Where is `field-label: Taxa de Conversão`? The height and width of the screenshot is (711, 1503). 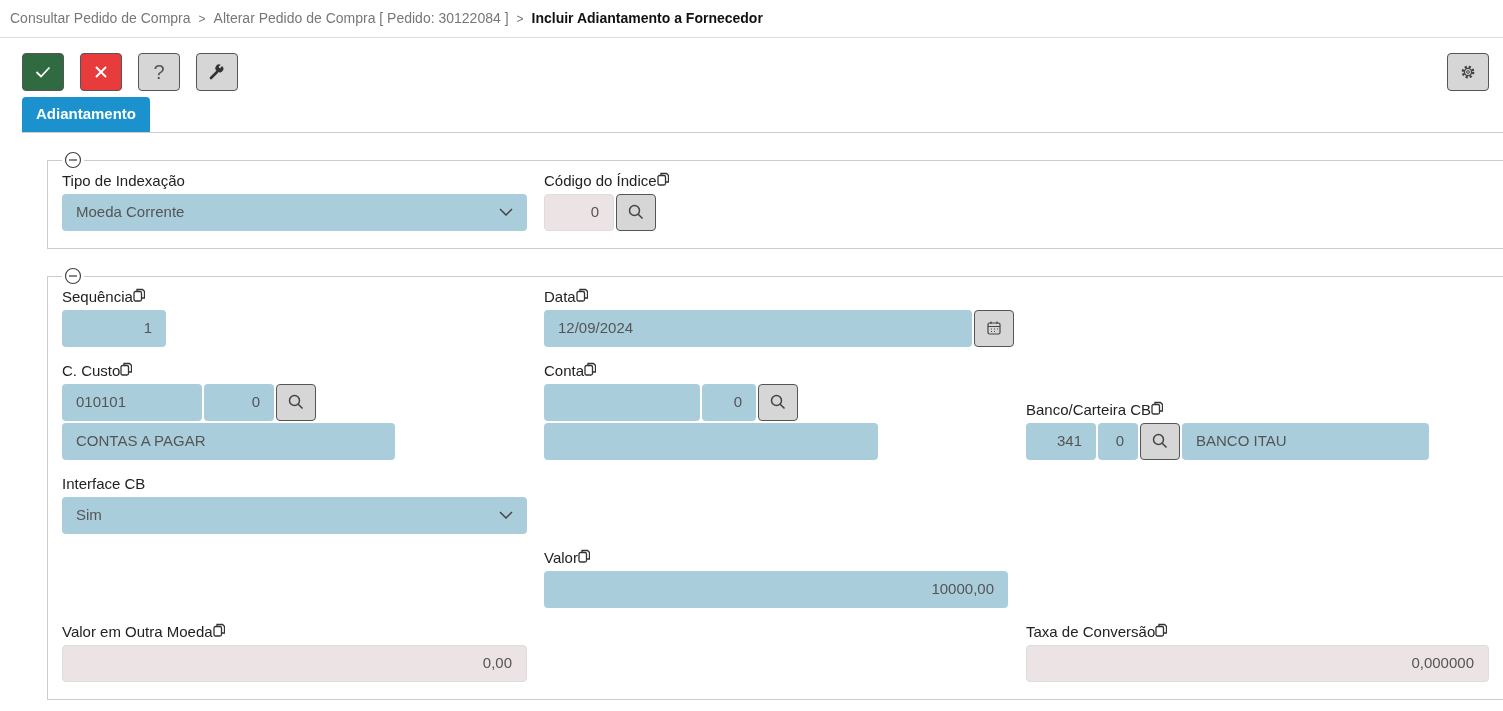 field-label: Taxa de Conversão is located at coordinates (1091, 631).